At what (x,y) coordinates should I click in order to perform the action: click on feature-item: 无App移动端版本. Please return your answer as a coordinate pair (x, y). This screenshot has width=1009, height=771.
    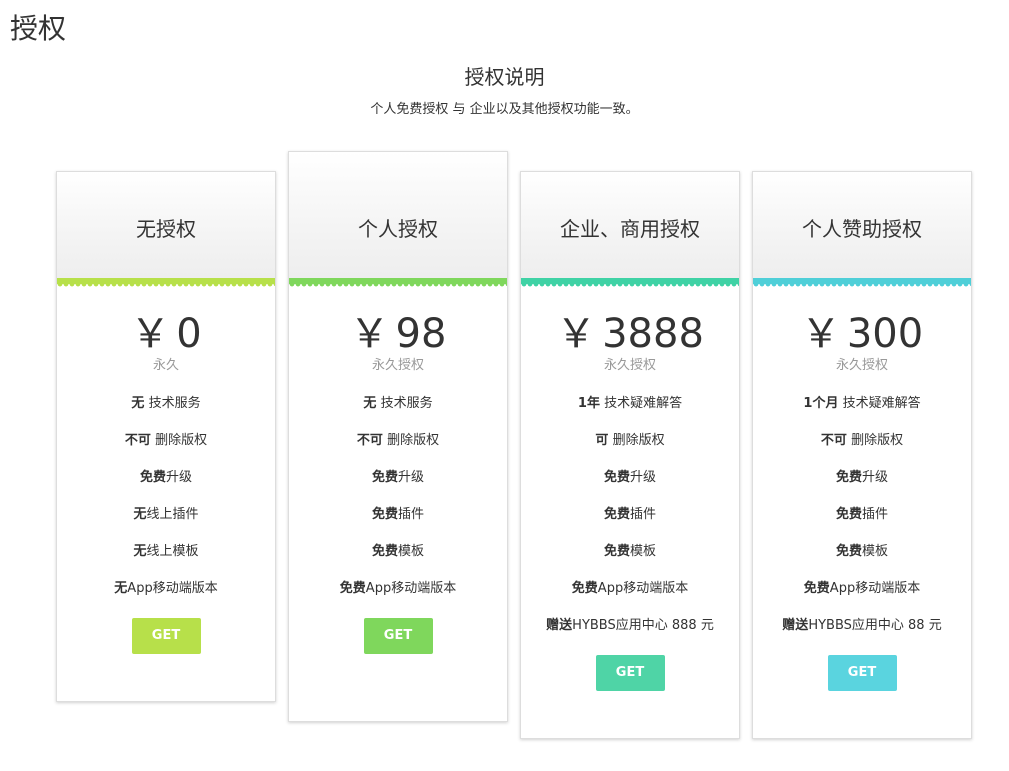
    Looking at the image, I should click on (166, 589).